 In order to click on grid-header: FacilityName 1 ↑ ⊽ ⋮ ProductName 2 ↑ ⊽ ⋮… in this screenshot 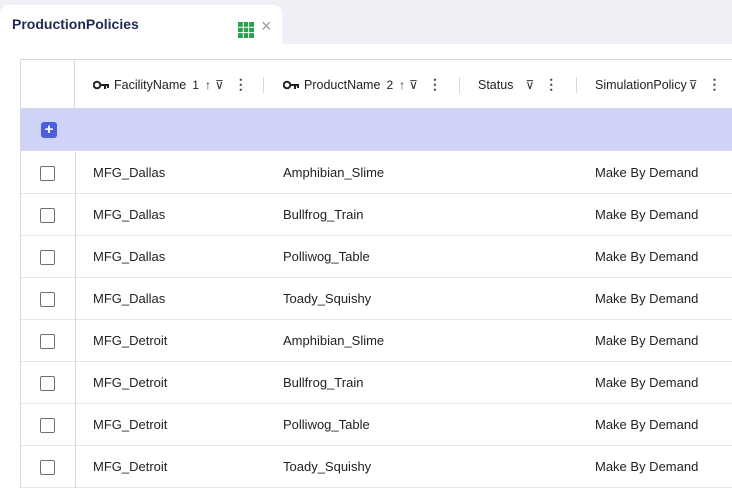, I will do `click(376, 84)`.